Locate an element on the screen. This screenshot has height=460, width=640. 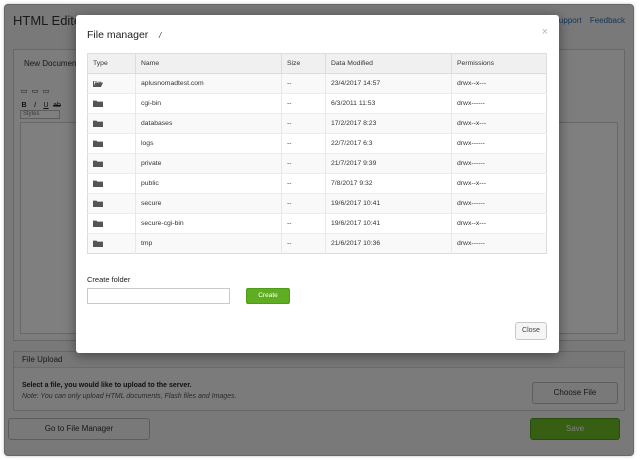
close-button: Close is located at coordinates (531, 331).